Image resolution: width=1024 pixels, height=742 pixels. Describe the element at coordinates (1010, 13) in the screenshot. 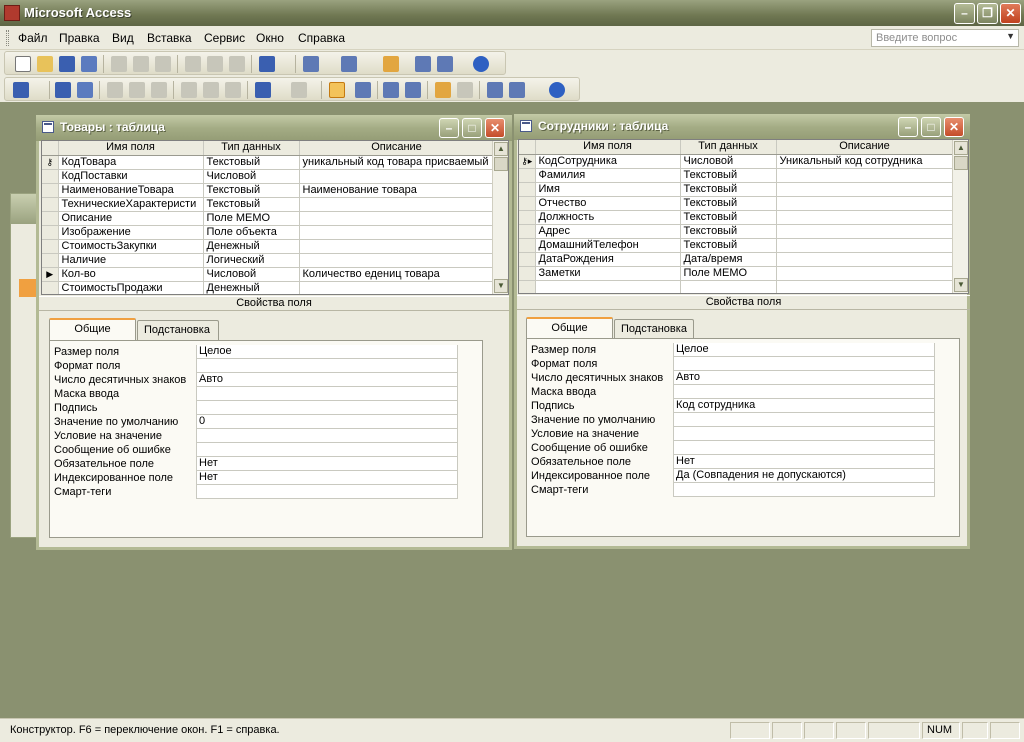

I see `close-button: ✕` at that location.